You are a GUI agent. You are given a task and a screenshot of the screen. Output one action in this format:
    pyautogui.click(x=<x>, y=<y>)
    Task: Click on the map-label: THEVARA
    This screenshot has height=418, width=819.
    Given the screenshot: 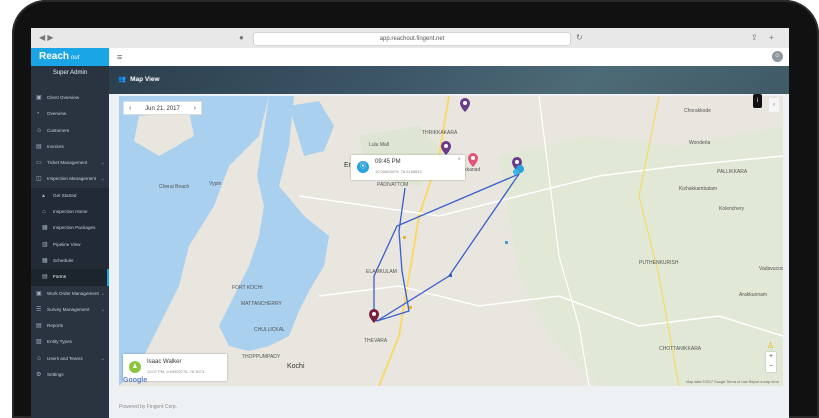 What is the action you would take?
    pyautogui.click(x=376, y=341)
    